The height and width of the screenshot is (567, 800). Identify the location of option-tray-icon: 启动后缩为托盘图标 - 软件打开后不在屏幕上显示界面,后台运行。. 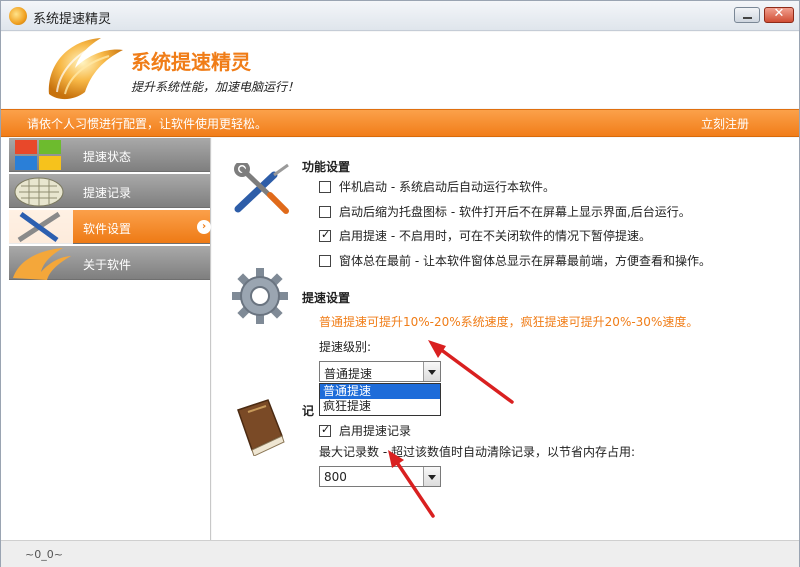
(505, 211).